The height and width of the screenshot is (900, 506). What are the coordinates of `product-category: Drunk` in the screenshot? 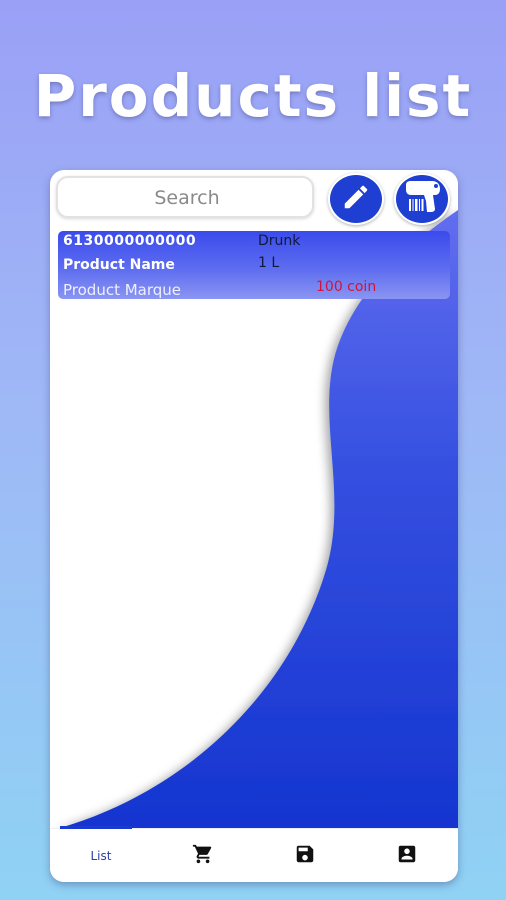 It's located at (279, 241).